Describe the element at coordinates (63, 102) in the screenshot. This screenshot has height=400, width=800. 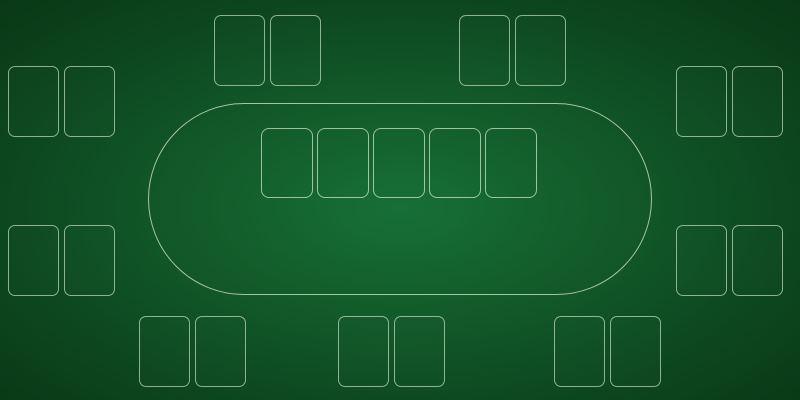
I see `seat-upper-left` at that location.